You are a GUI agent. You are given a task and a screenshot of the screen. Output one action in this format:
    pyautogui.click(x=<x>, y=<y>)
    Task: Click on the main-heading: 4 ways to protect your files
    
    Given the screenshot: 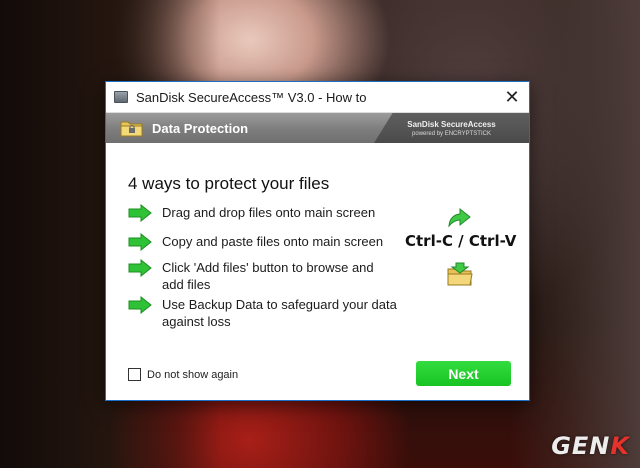 What is the action you would take?
    pyautogui.click(x=229, y=183)
    